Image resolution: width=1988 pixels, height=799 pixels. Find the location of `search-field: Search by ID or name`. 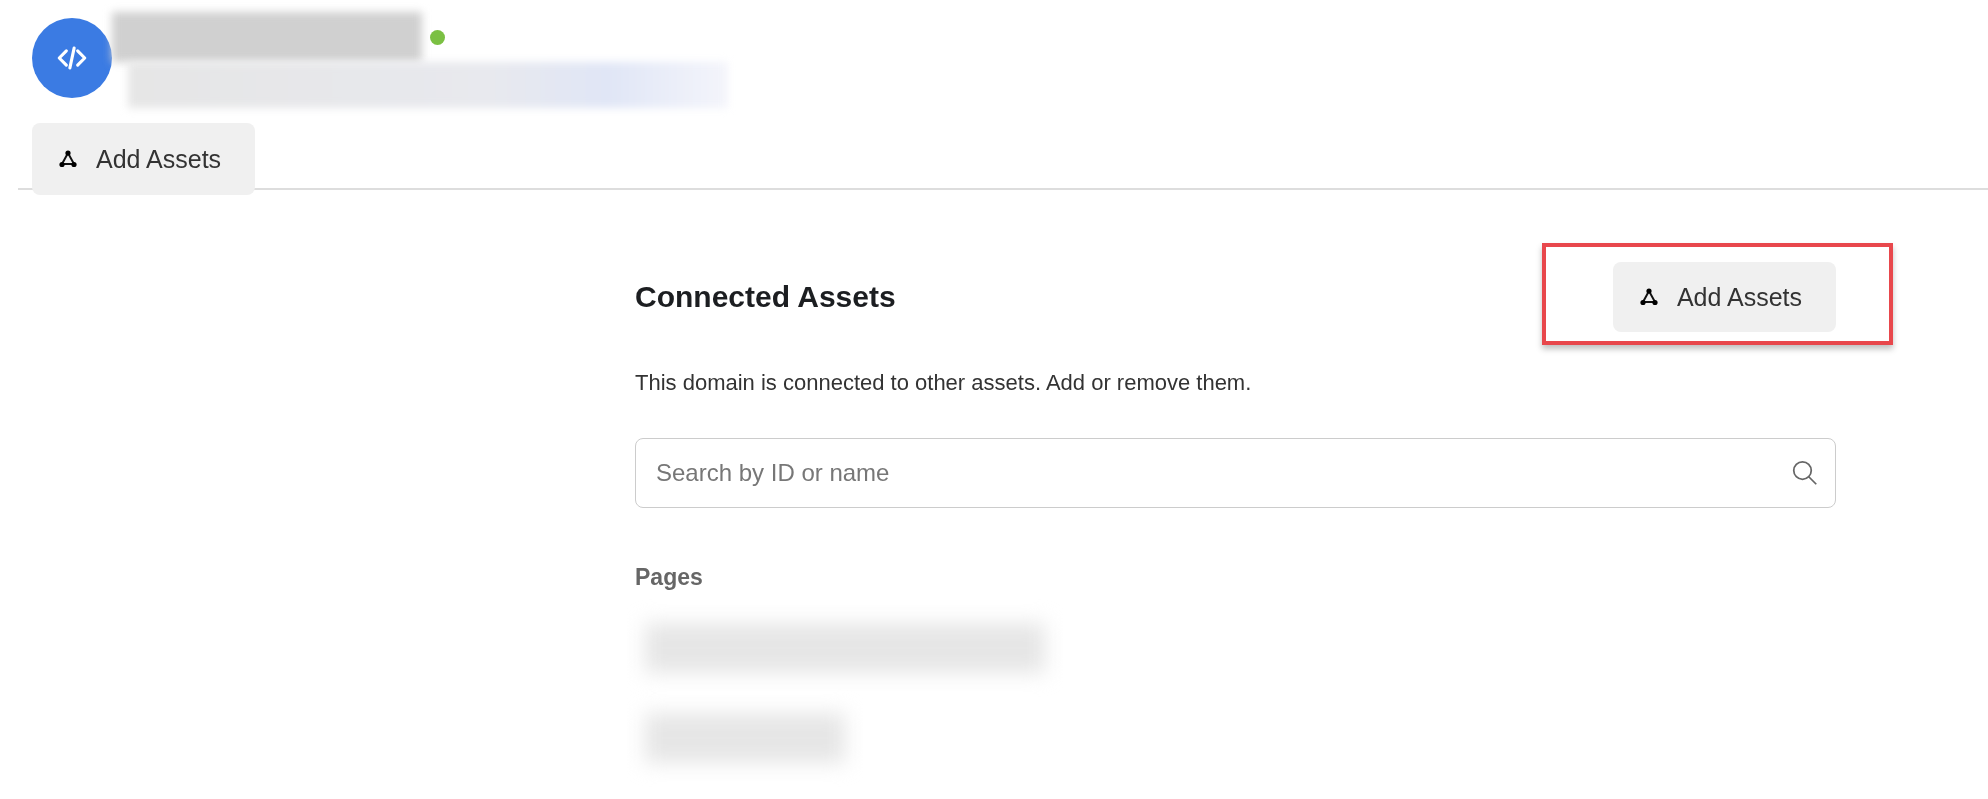

search-field: Search by ID or name is located at coordinates (1235, 473).